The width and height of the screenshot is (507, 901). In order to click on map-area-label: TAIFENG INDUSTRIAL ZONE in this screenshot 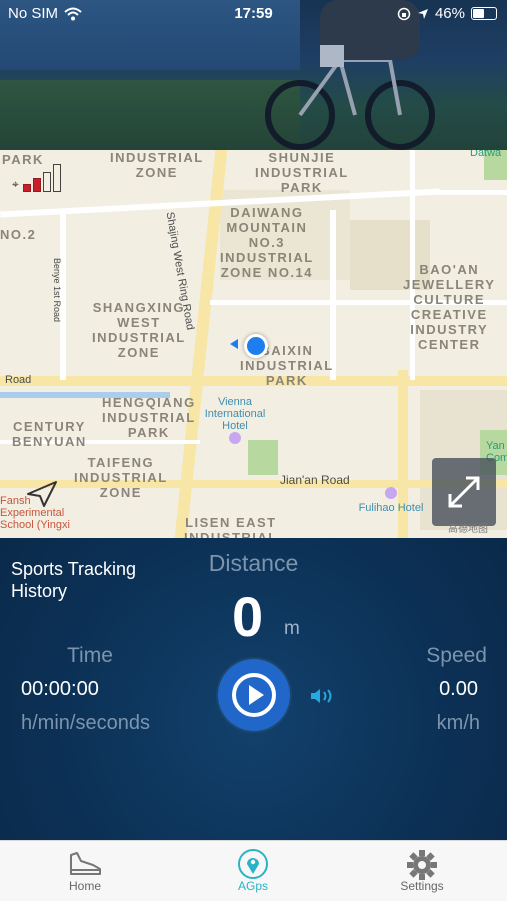, I will do `click(121, 477)`.